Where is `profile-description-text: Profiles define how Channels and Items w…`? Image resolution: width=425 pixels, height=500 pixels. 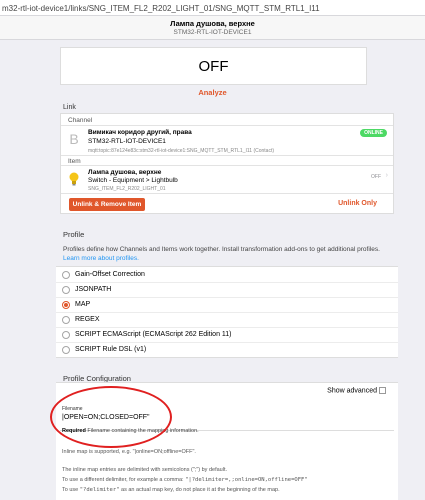 profile-description-text: Profiles define how Channels and Items w… is located at coordinates (221, 249).